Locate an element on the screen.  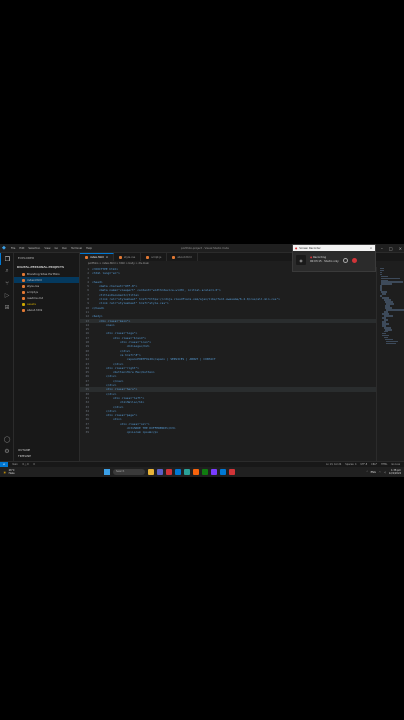
file-name: Branding Sites Portfolio is located at coordinates (43, 274).